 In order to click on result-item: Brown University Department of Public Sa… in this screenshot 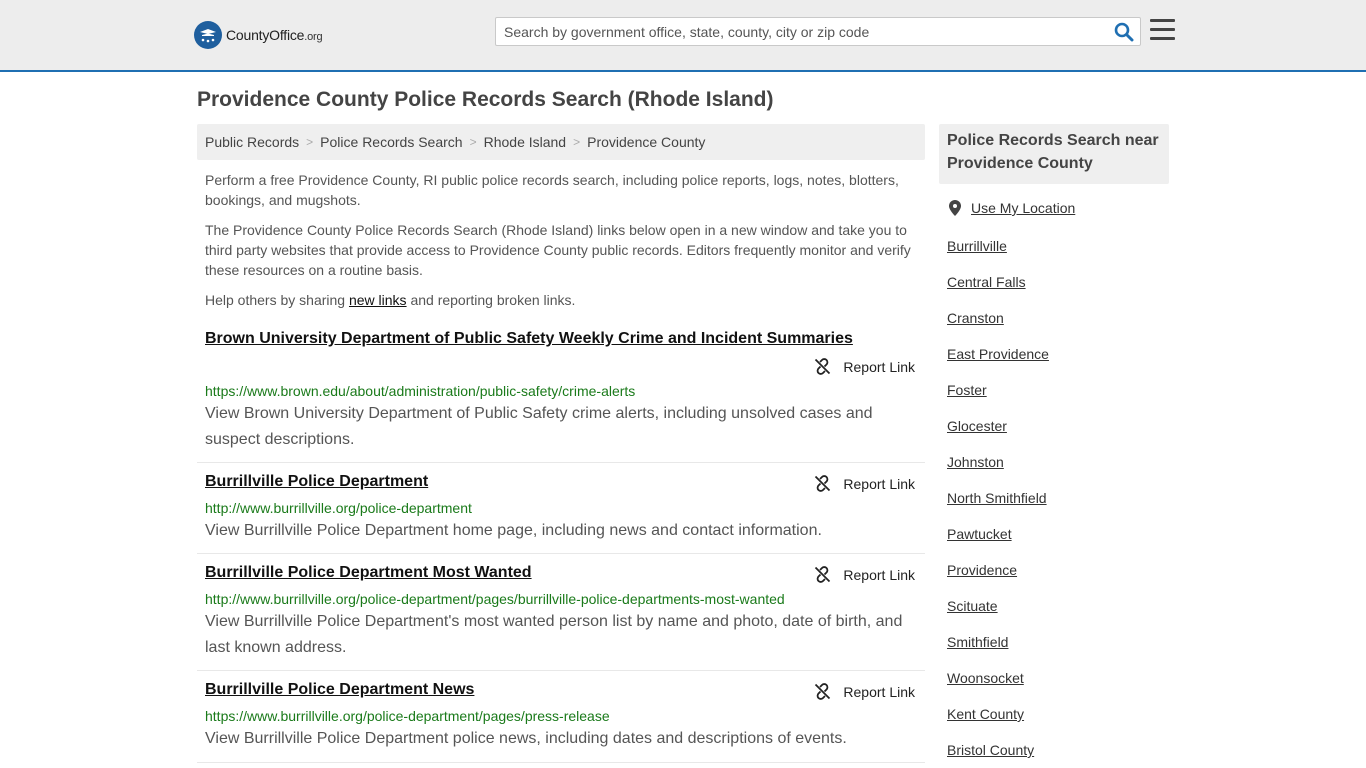, I will do `click(561, 396)`.